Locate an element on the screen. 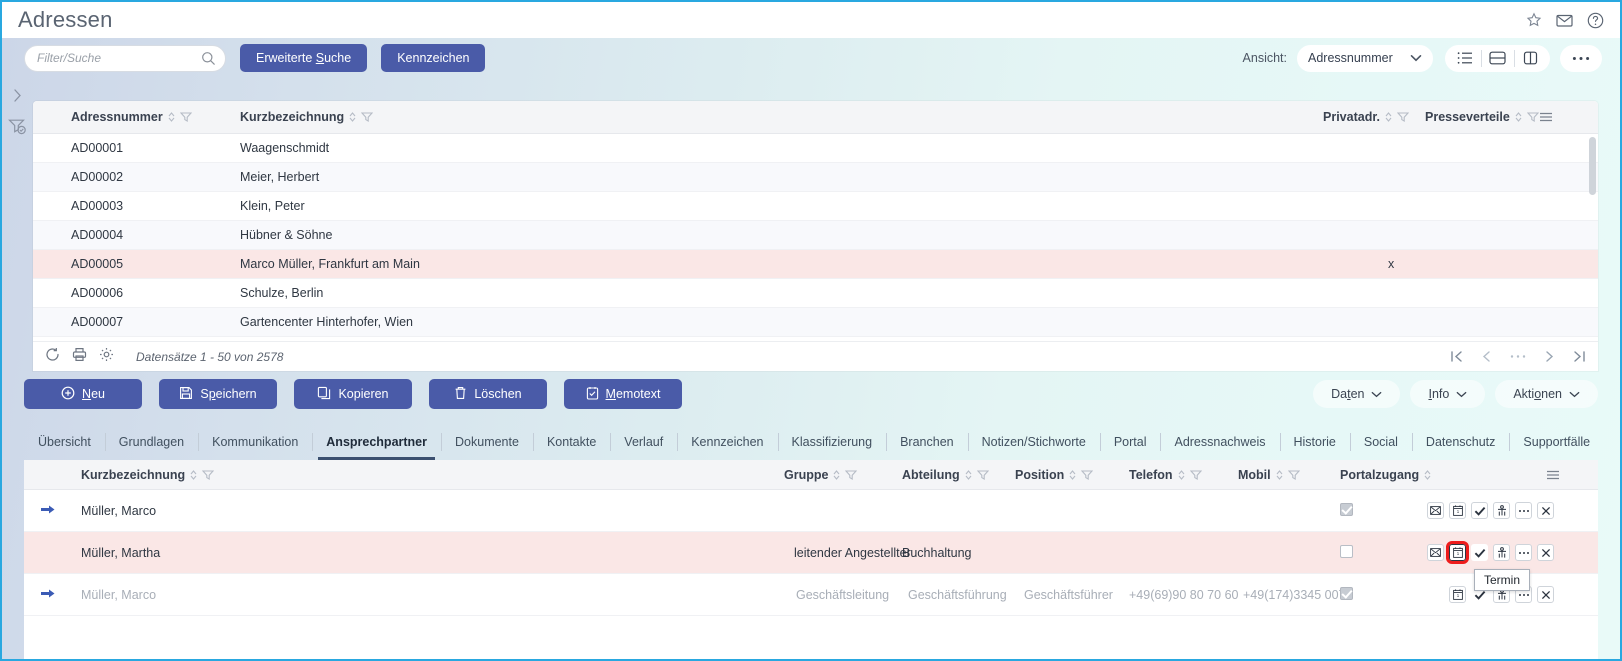 The width and height of the screenshot is (1622, 661). erweiterte-suche-button: Erweiterte Suche is located at coordinates (304, 58).